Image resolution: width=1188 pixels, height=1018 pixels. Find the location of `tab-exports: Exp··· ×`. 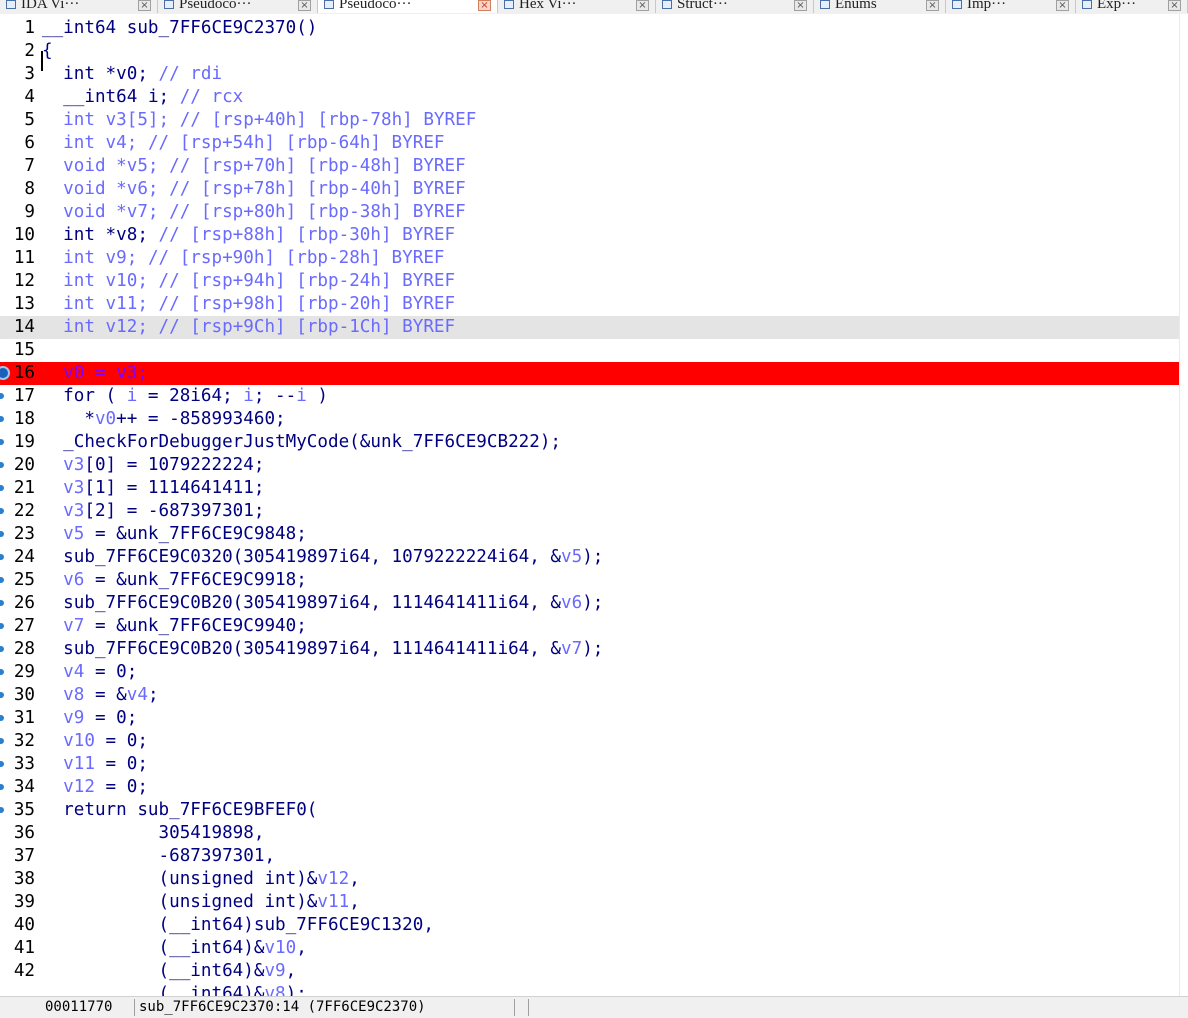

tab-exports: Exp··· × is located at coordinates (1132, 6).